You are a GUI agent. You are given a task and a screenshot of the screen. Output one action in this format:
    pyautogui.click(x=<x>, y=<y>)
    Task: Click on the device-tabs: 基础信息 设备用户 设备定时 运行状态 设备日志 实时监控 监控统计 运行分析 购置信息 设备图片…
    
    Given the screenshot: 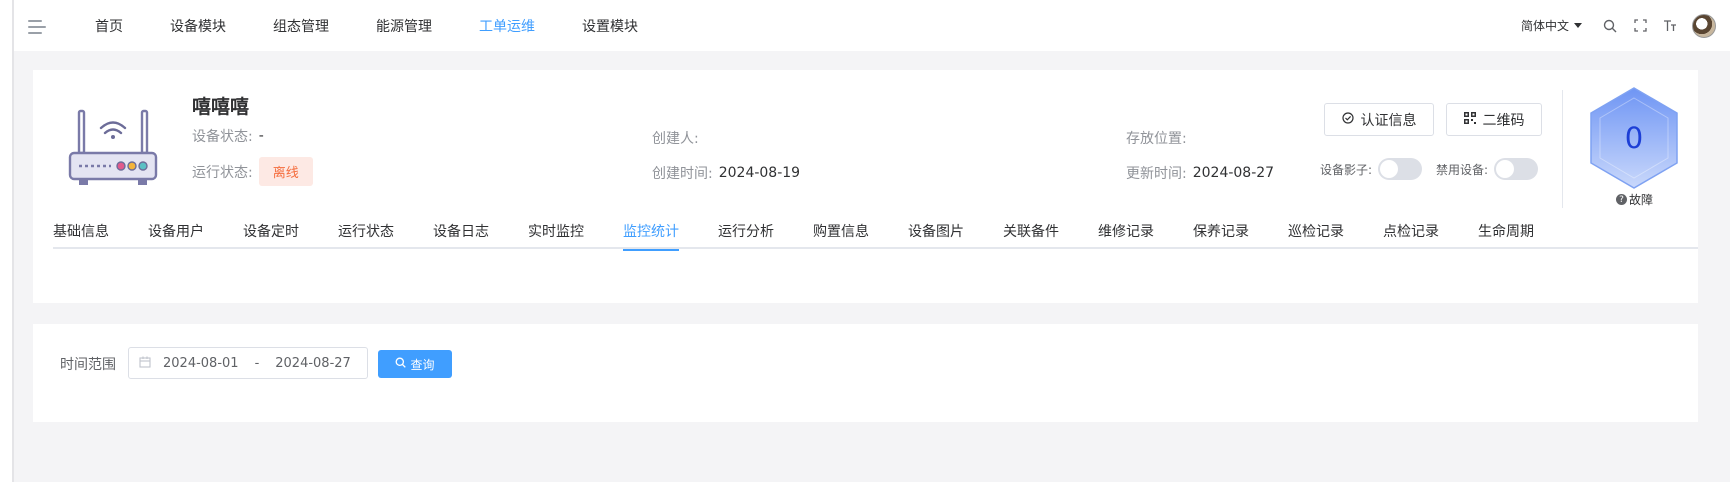 What is the action you would take?
    pyautogui.click(x=875, y=234)
    